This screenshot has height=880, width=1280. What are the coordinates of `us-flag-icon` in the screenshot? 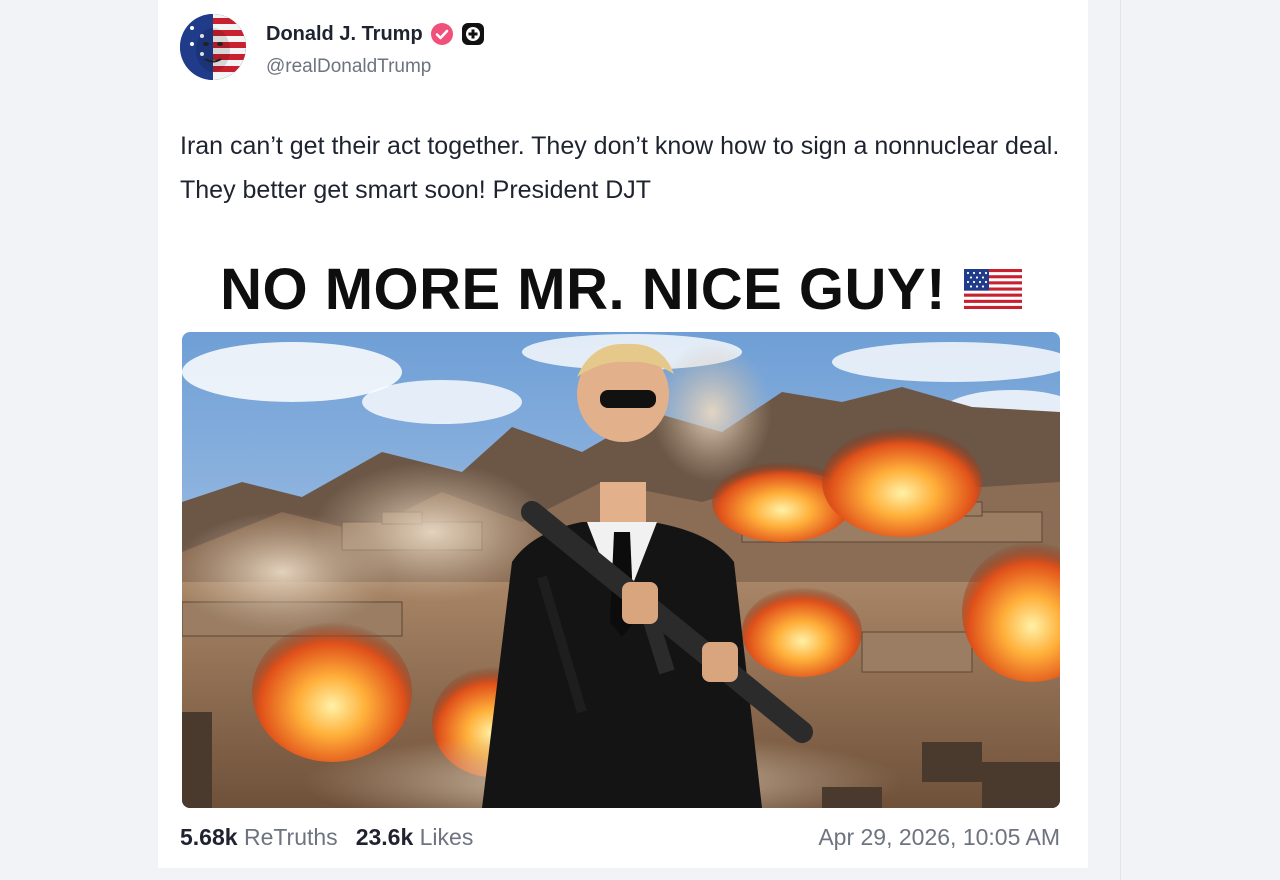 It's located at (992, 289).